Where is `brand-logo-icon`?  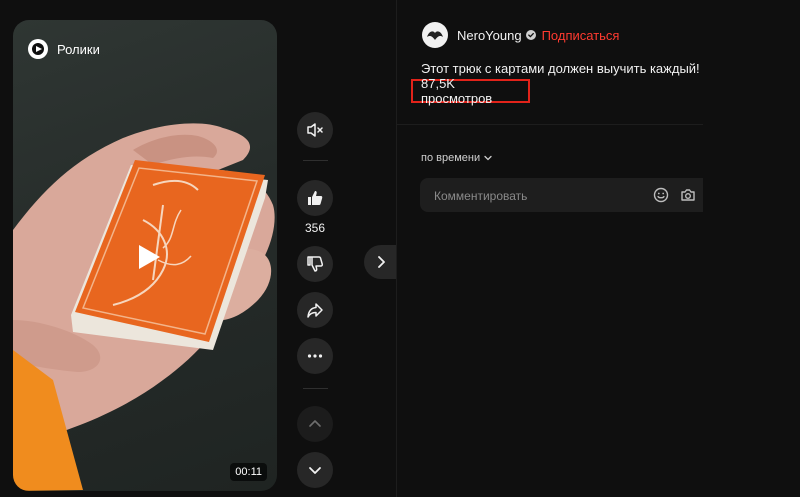
brand-logo-icon is located at coordinates (38, 49).